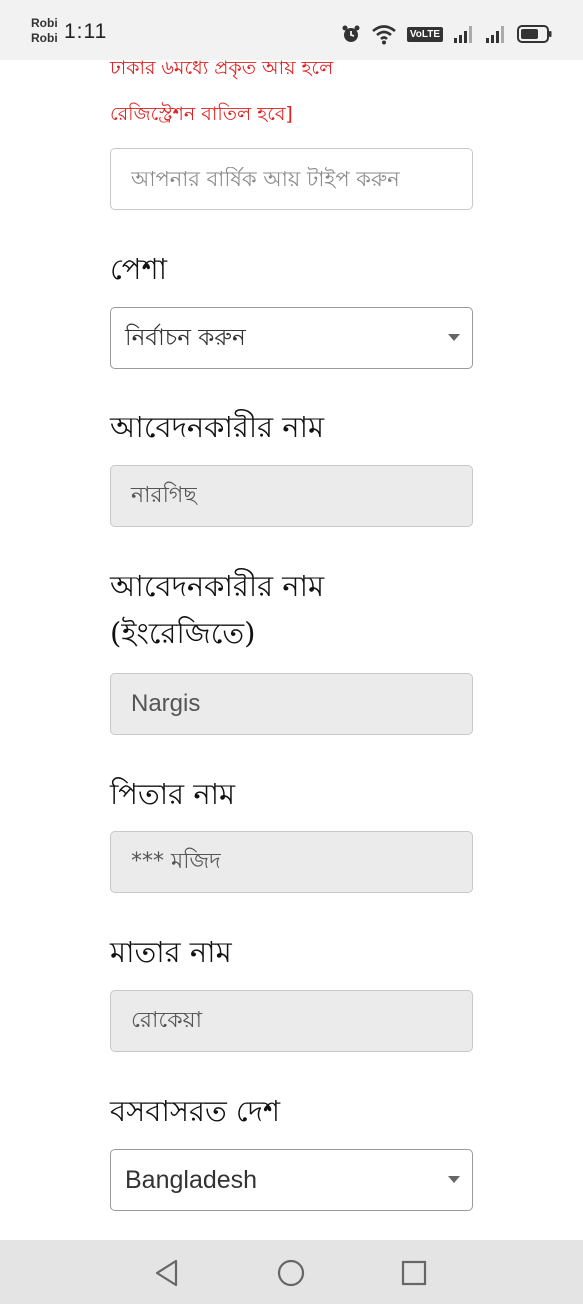 The height and width of the screenshot is (1304, 583). Describe the element at coordinates (185, 337) in the screenshot. I see `occupation-selected-value: নির্বাচন করুন` at that location.